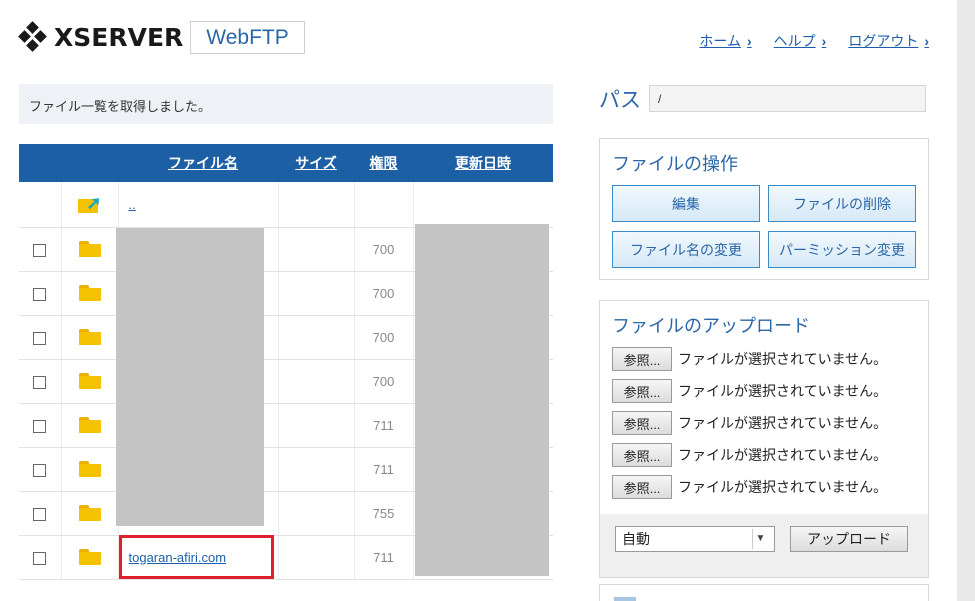 This screenshot has width=975, height=601. I want to click on upload-footer: 自動 ▼ アップロード, so click(764, 545).